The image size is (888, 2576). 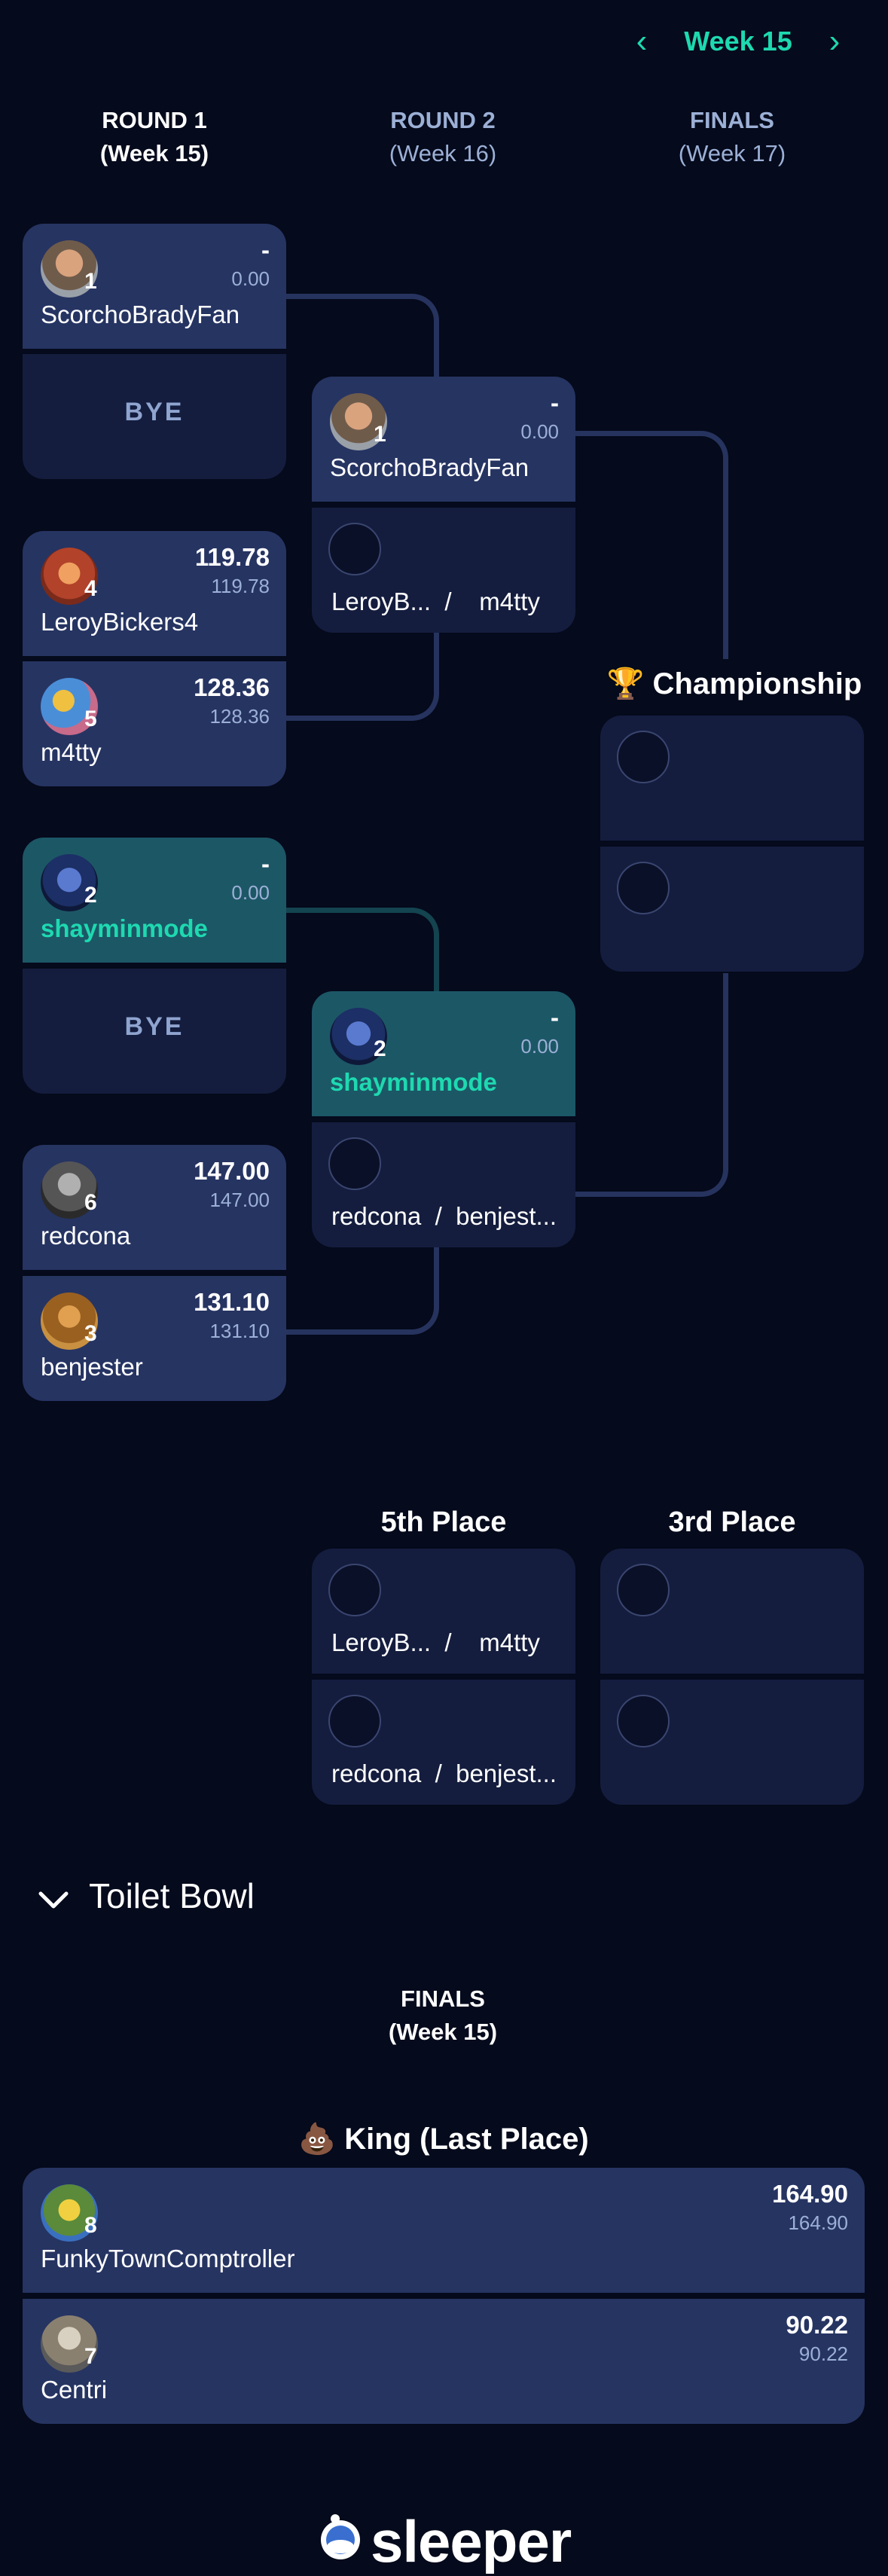 What do you see at coordinates (232, 1171) in the screenshot?
I see `score: 147.00` at bounding box center [232, 1171].